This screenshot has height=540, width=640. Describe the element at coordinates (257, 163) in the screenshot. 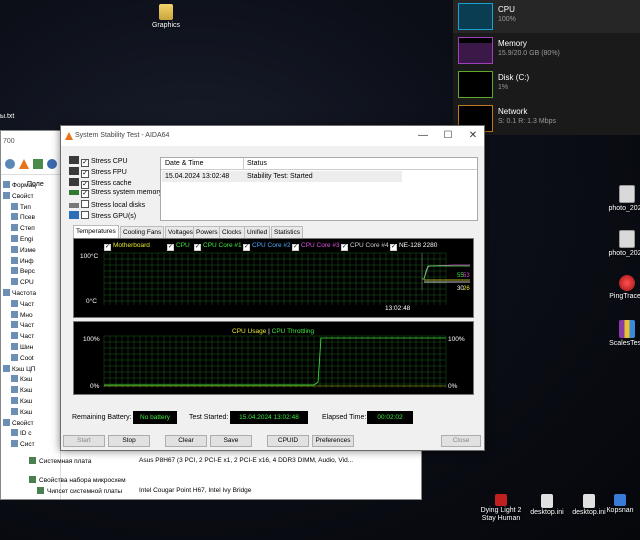

I see `log-col-status: Status` at that location.